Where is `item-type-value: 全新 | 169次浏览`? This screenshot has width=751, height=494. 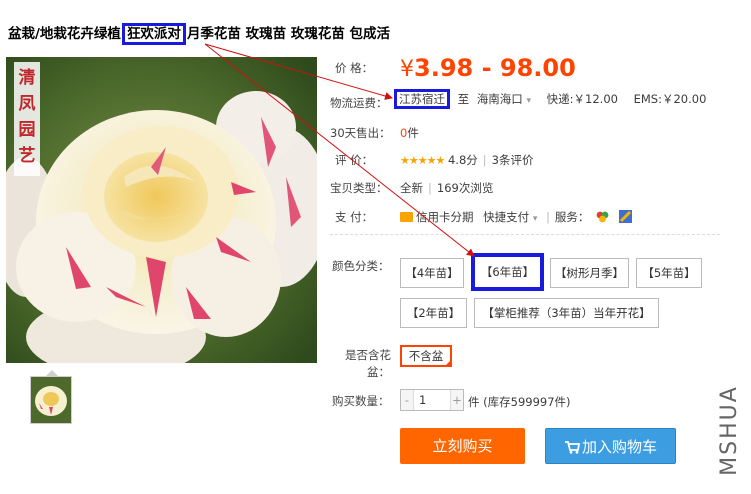 item-type-value: 全新 | 169次浏览 is located at coordinates (446, 188).